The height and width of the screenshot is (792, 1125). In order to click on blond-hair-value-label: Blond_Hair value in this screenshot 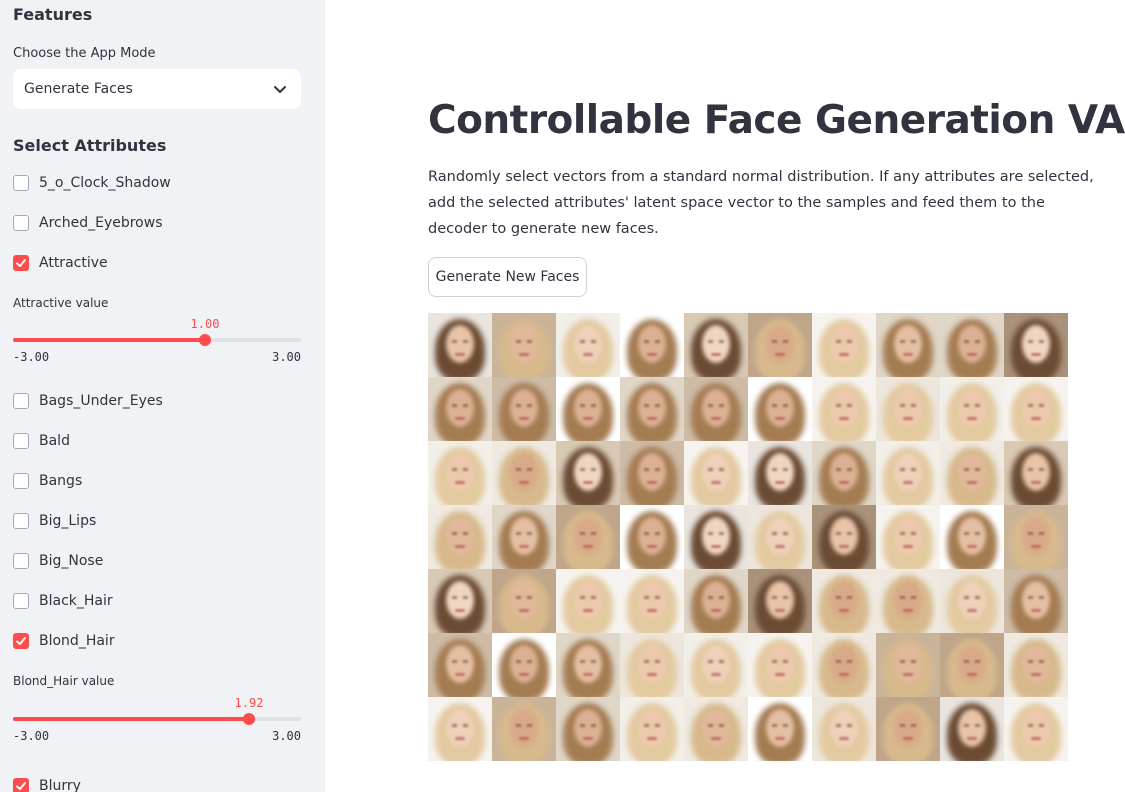, I will do `click(64, 681)`.